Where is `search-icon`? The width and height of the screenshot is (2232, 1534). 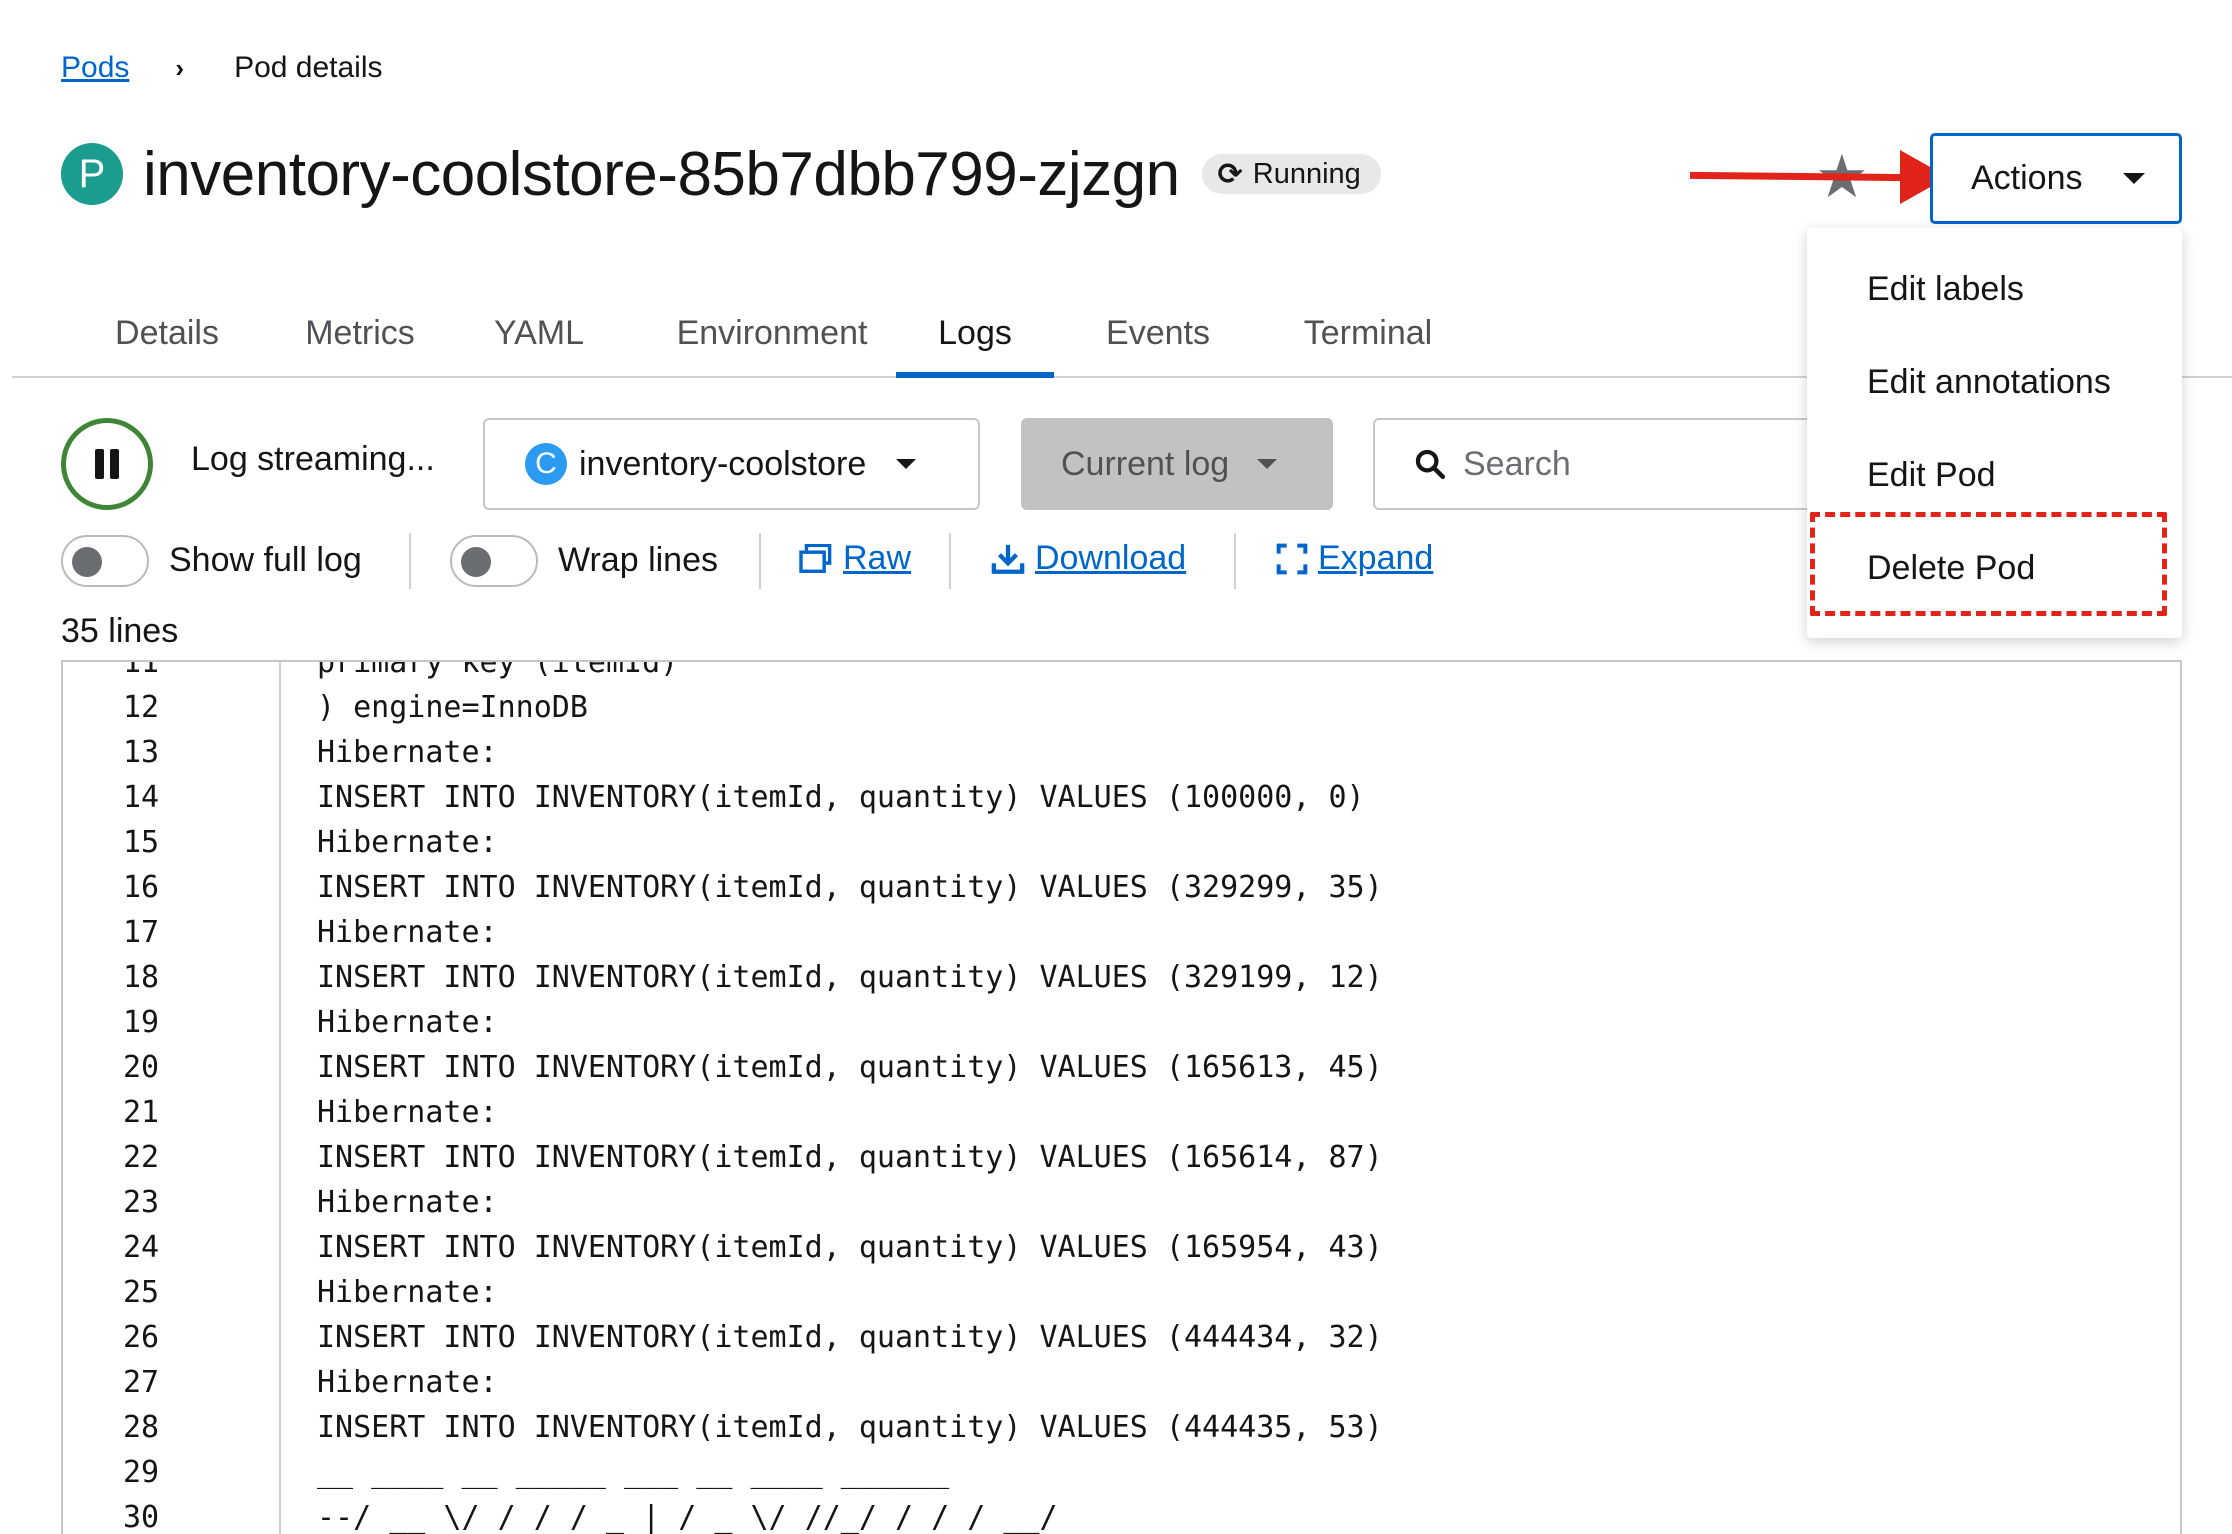 search-icon is located at coordinates (1430, 464).